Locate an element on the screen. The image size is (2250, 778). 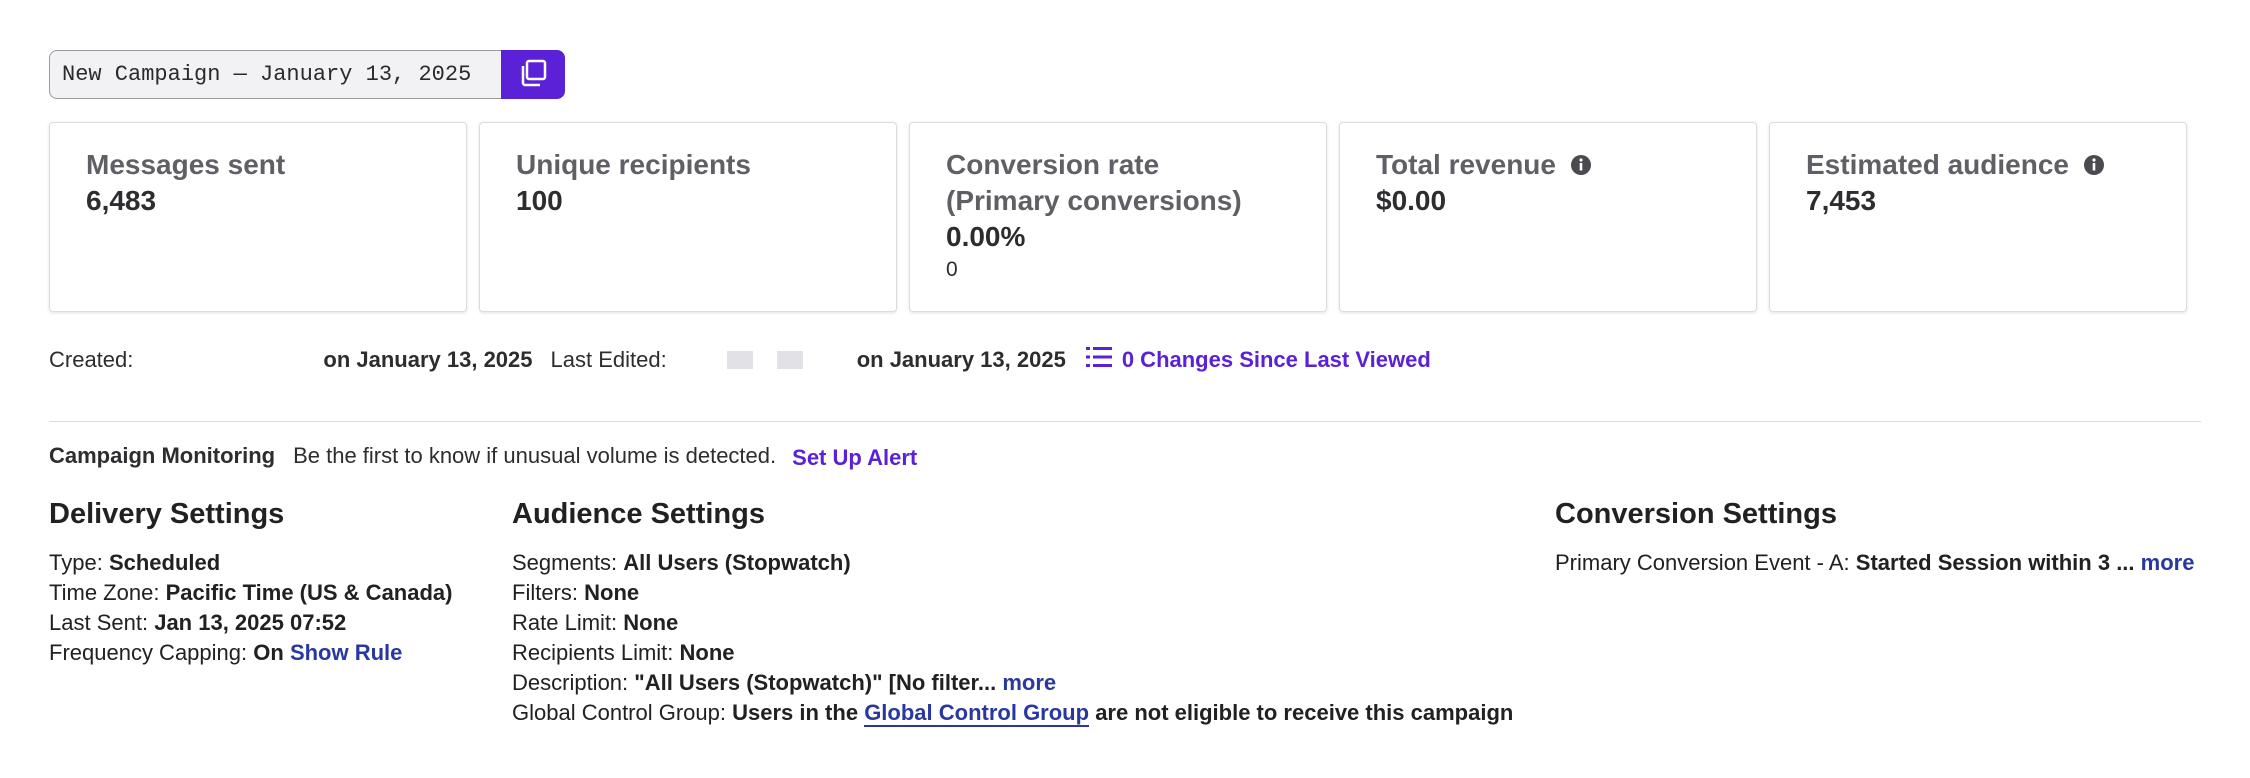
divider is located at coordinates (1125, 421).